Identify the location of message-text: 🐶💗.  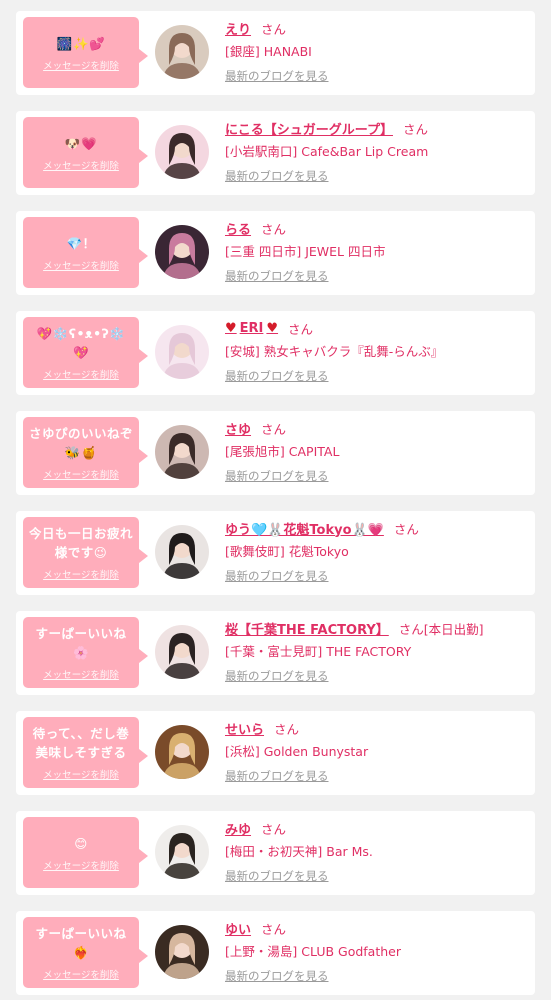
(81, 143).